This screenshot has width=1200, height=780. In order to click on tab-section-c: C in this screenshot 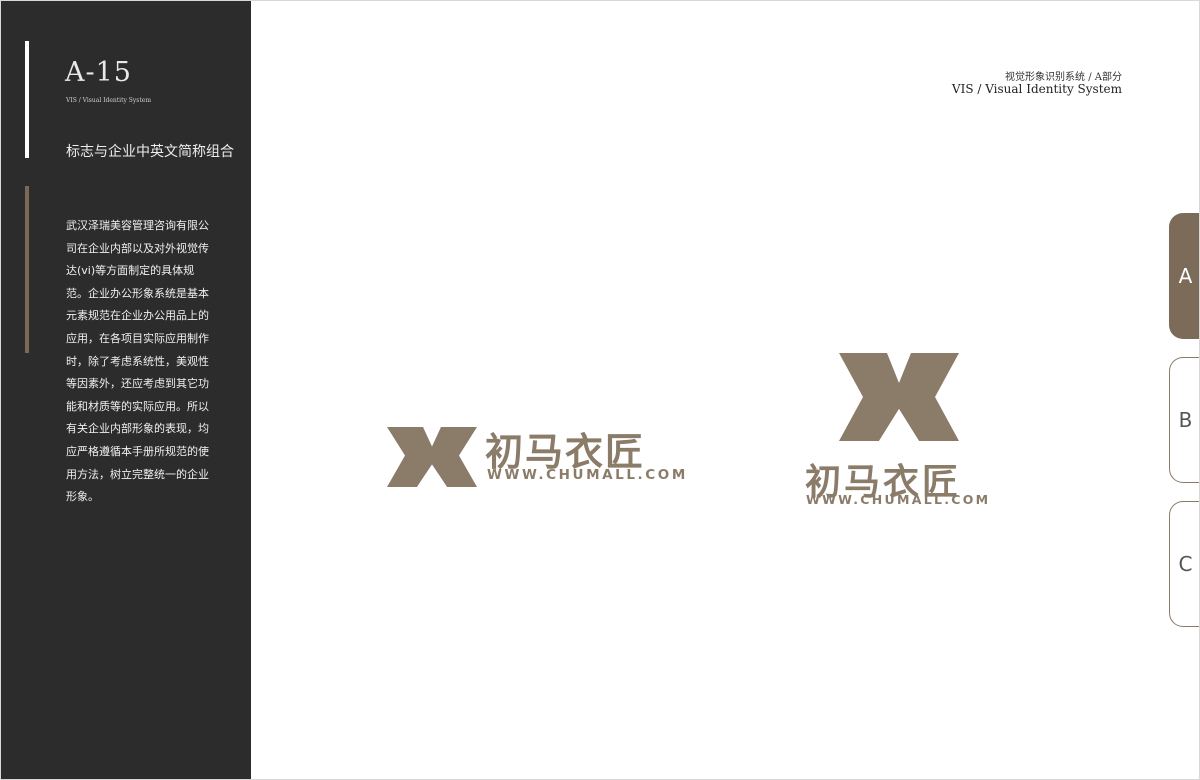, I will do `click(1184, 564)`.